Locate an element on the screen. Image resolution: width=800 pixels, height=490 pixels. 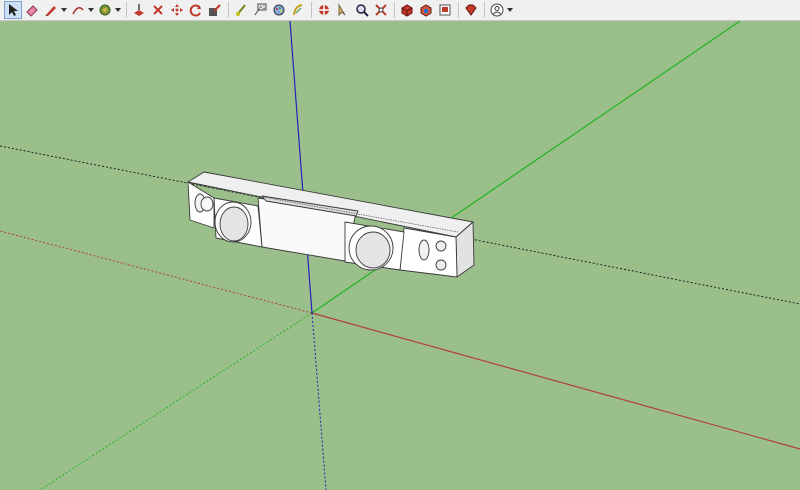
send-to-layout-icon is located at coordinates (445, 10).